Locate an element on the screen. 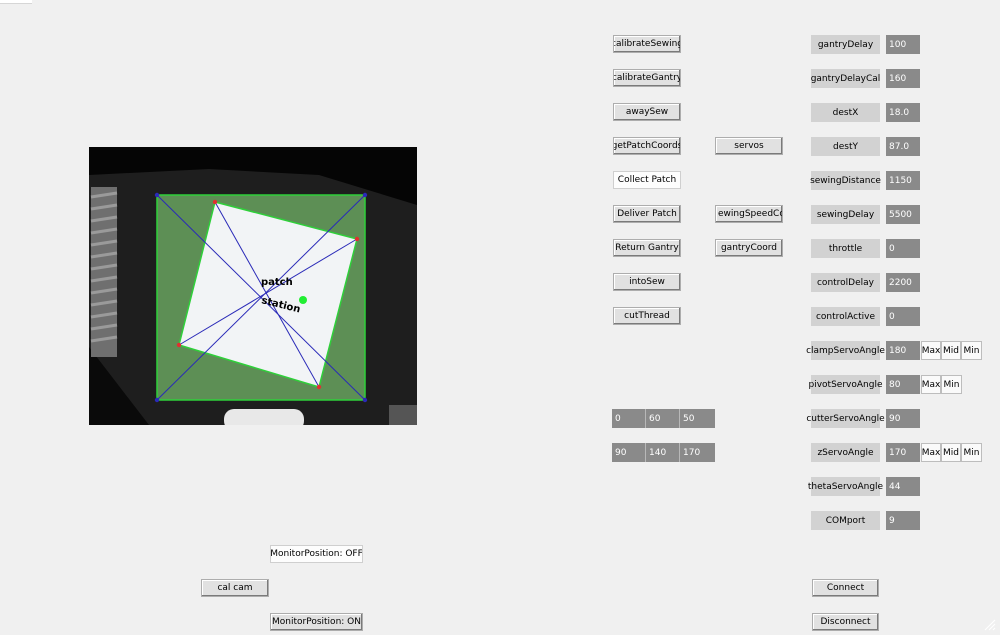 This screenshot has height=635, width=1000. param-input-sewing-distance: 1150 is located at coordinates (903, 180).